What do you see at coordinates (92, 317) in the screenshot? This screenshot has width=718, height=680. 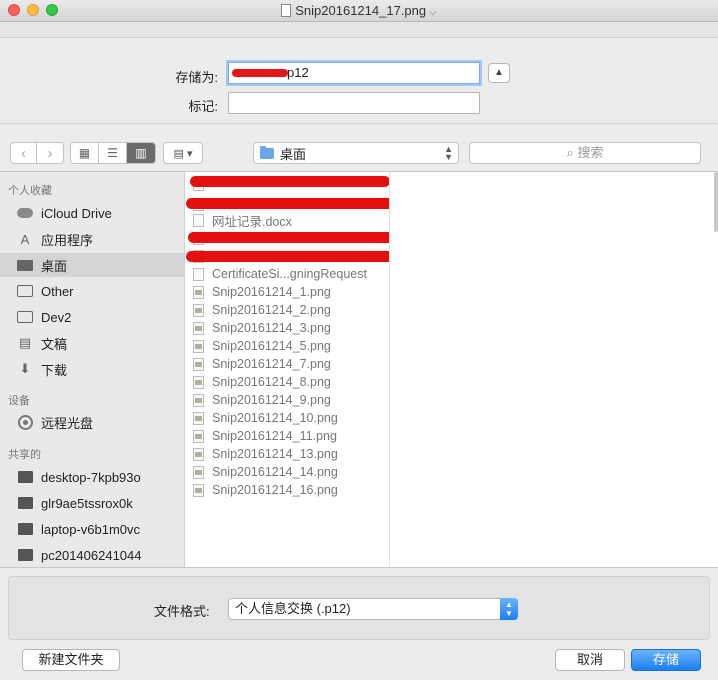 I see `sidebar-item-dev2: Dev2` at bounding box center [92, 317].